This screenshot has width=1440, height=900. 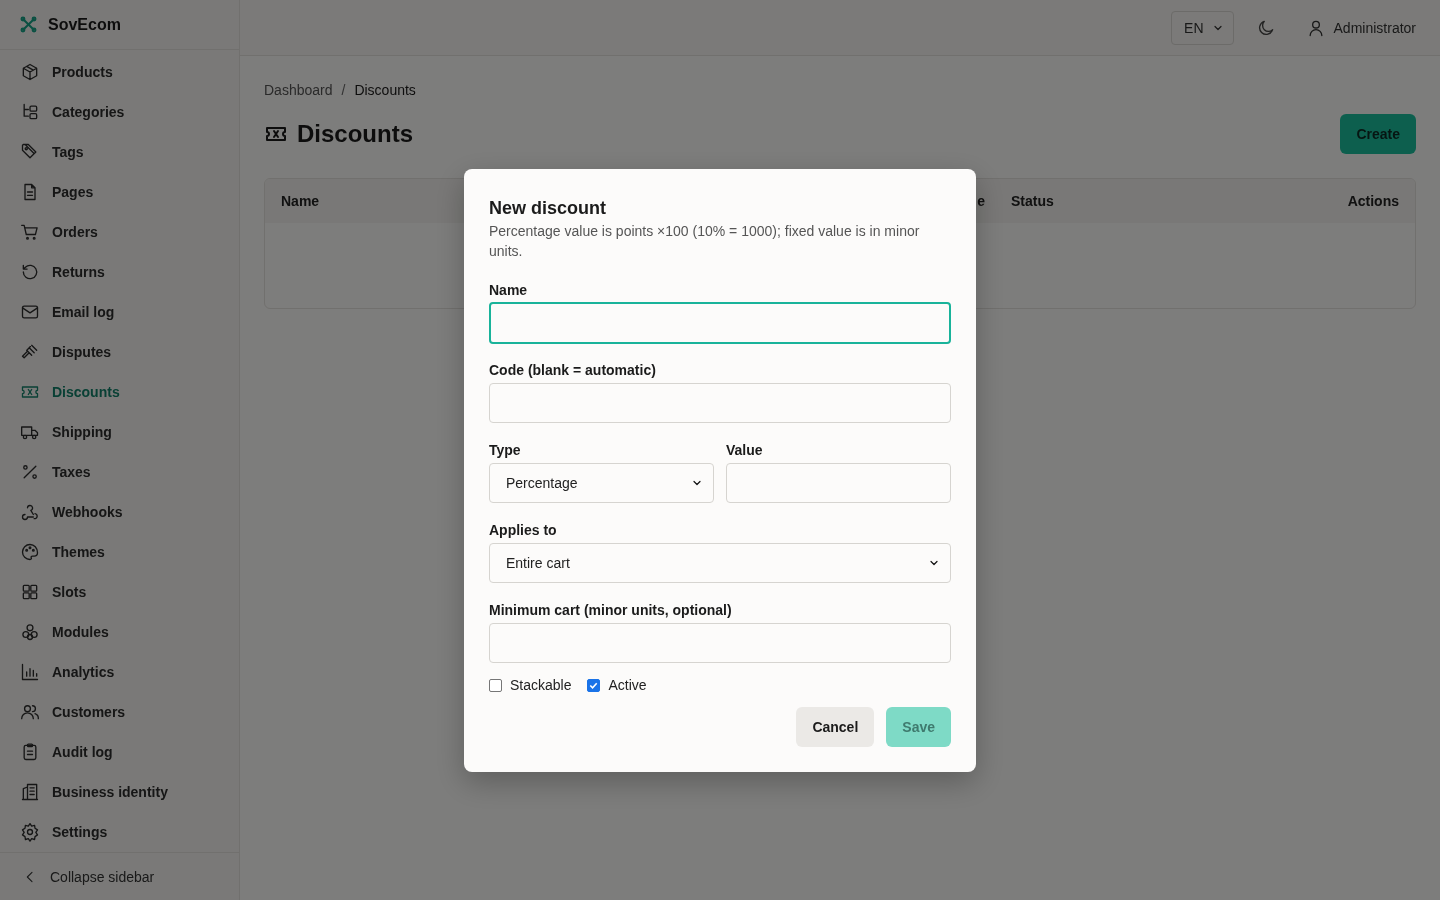 I want to click on sidebar-item: Customers, so click(x=127, y=712).